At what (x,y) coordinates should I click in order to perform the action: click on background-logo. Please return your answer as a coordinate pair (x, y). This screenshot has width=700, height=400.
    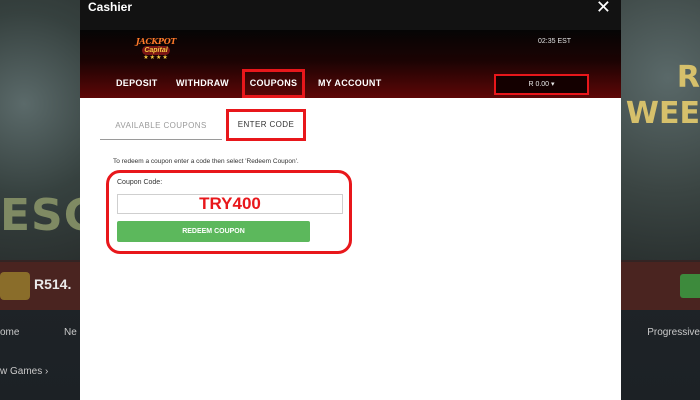
    Looking at the image, I should click on (15, 286).